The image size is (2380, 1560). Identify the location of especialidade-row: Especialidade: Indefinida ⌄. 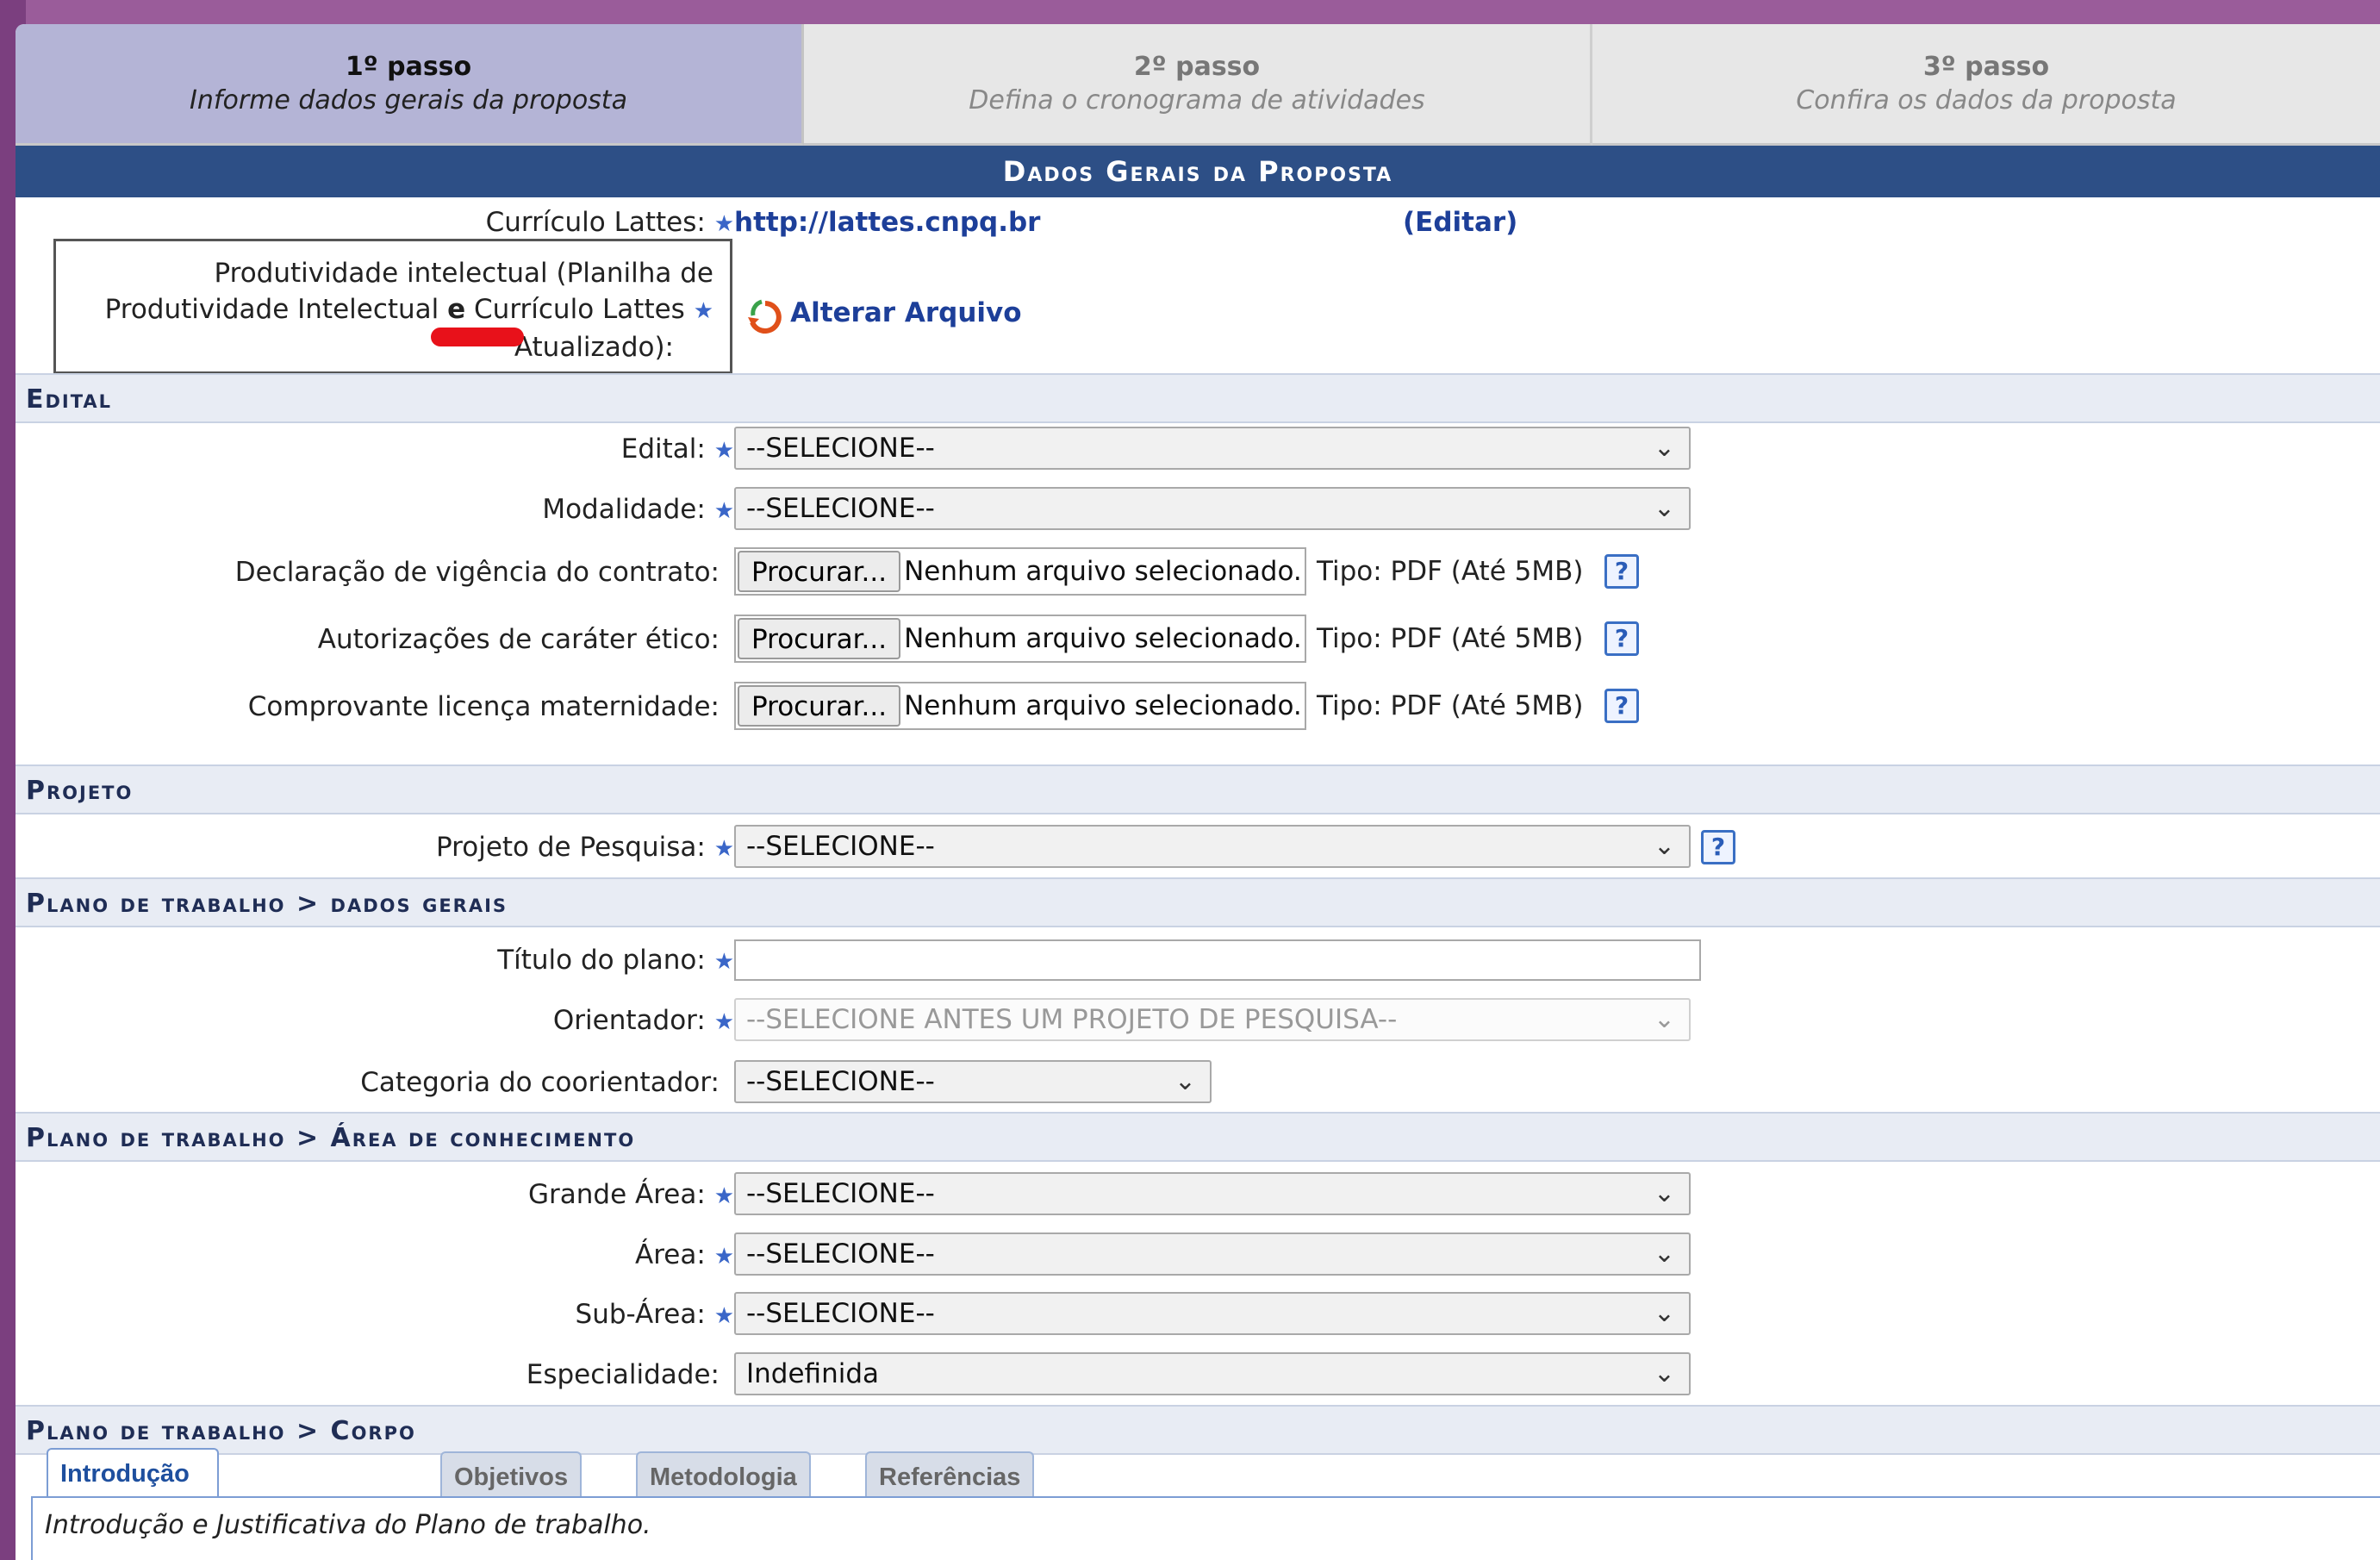
(1198, 1375).